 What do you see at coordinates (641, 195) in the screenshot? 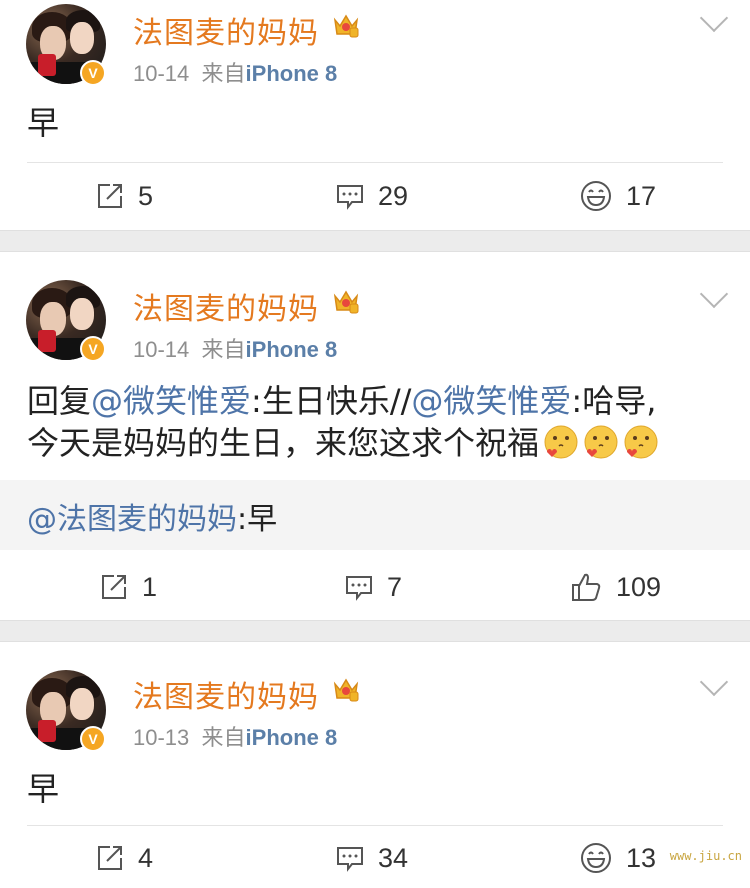
I see `like-count: 17` at bounding box center [641, 195].